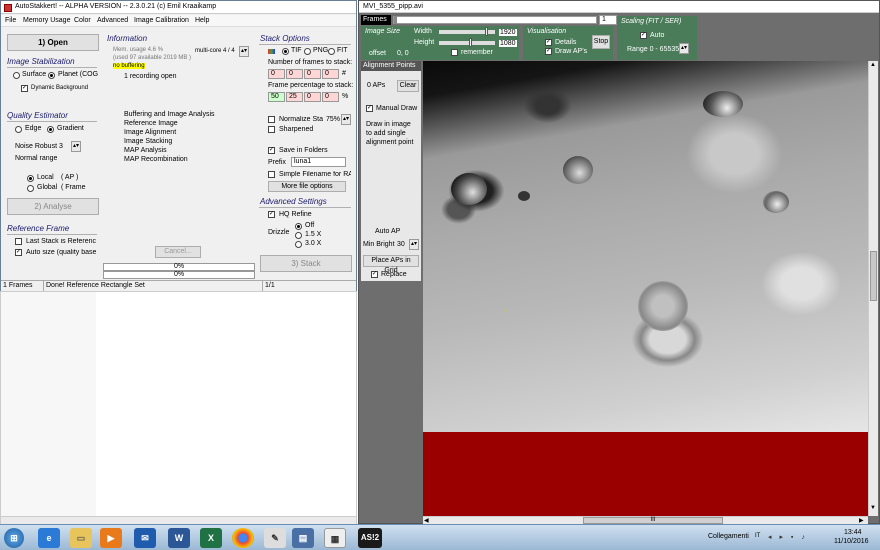 The image size is (880, 550). I want to click on viewer-horizontal-scrollbar: ◀ III ▶, so click(645, 520).